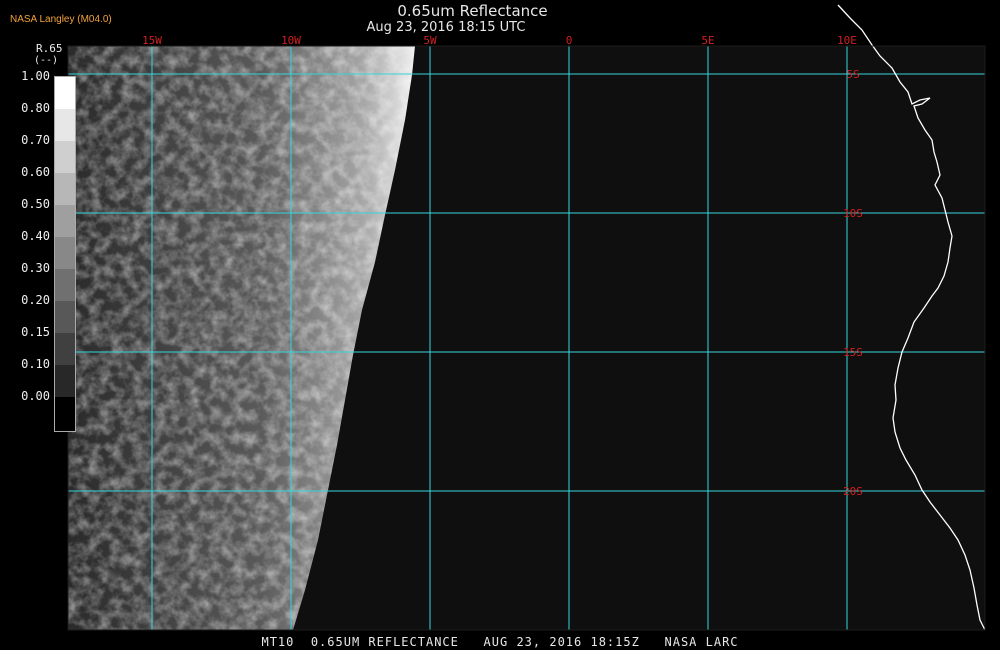  I want to click on latitude-label: 20S, so click(853, 491).